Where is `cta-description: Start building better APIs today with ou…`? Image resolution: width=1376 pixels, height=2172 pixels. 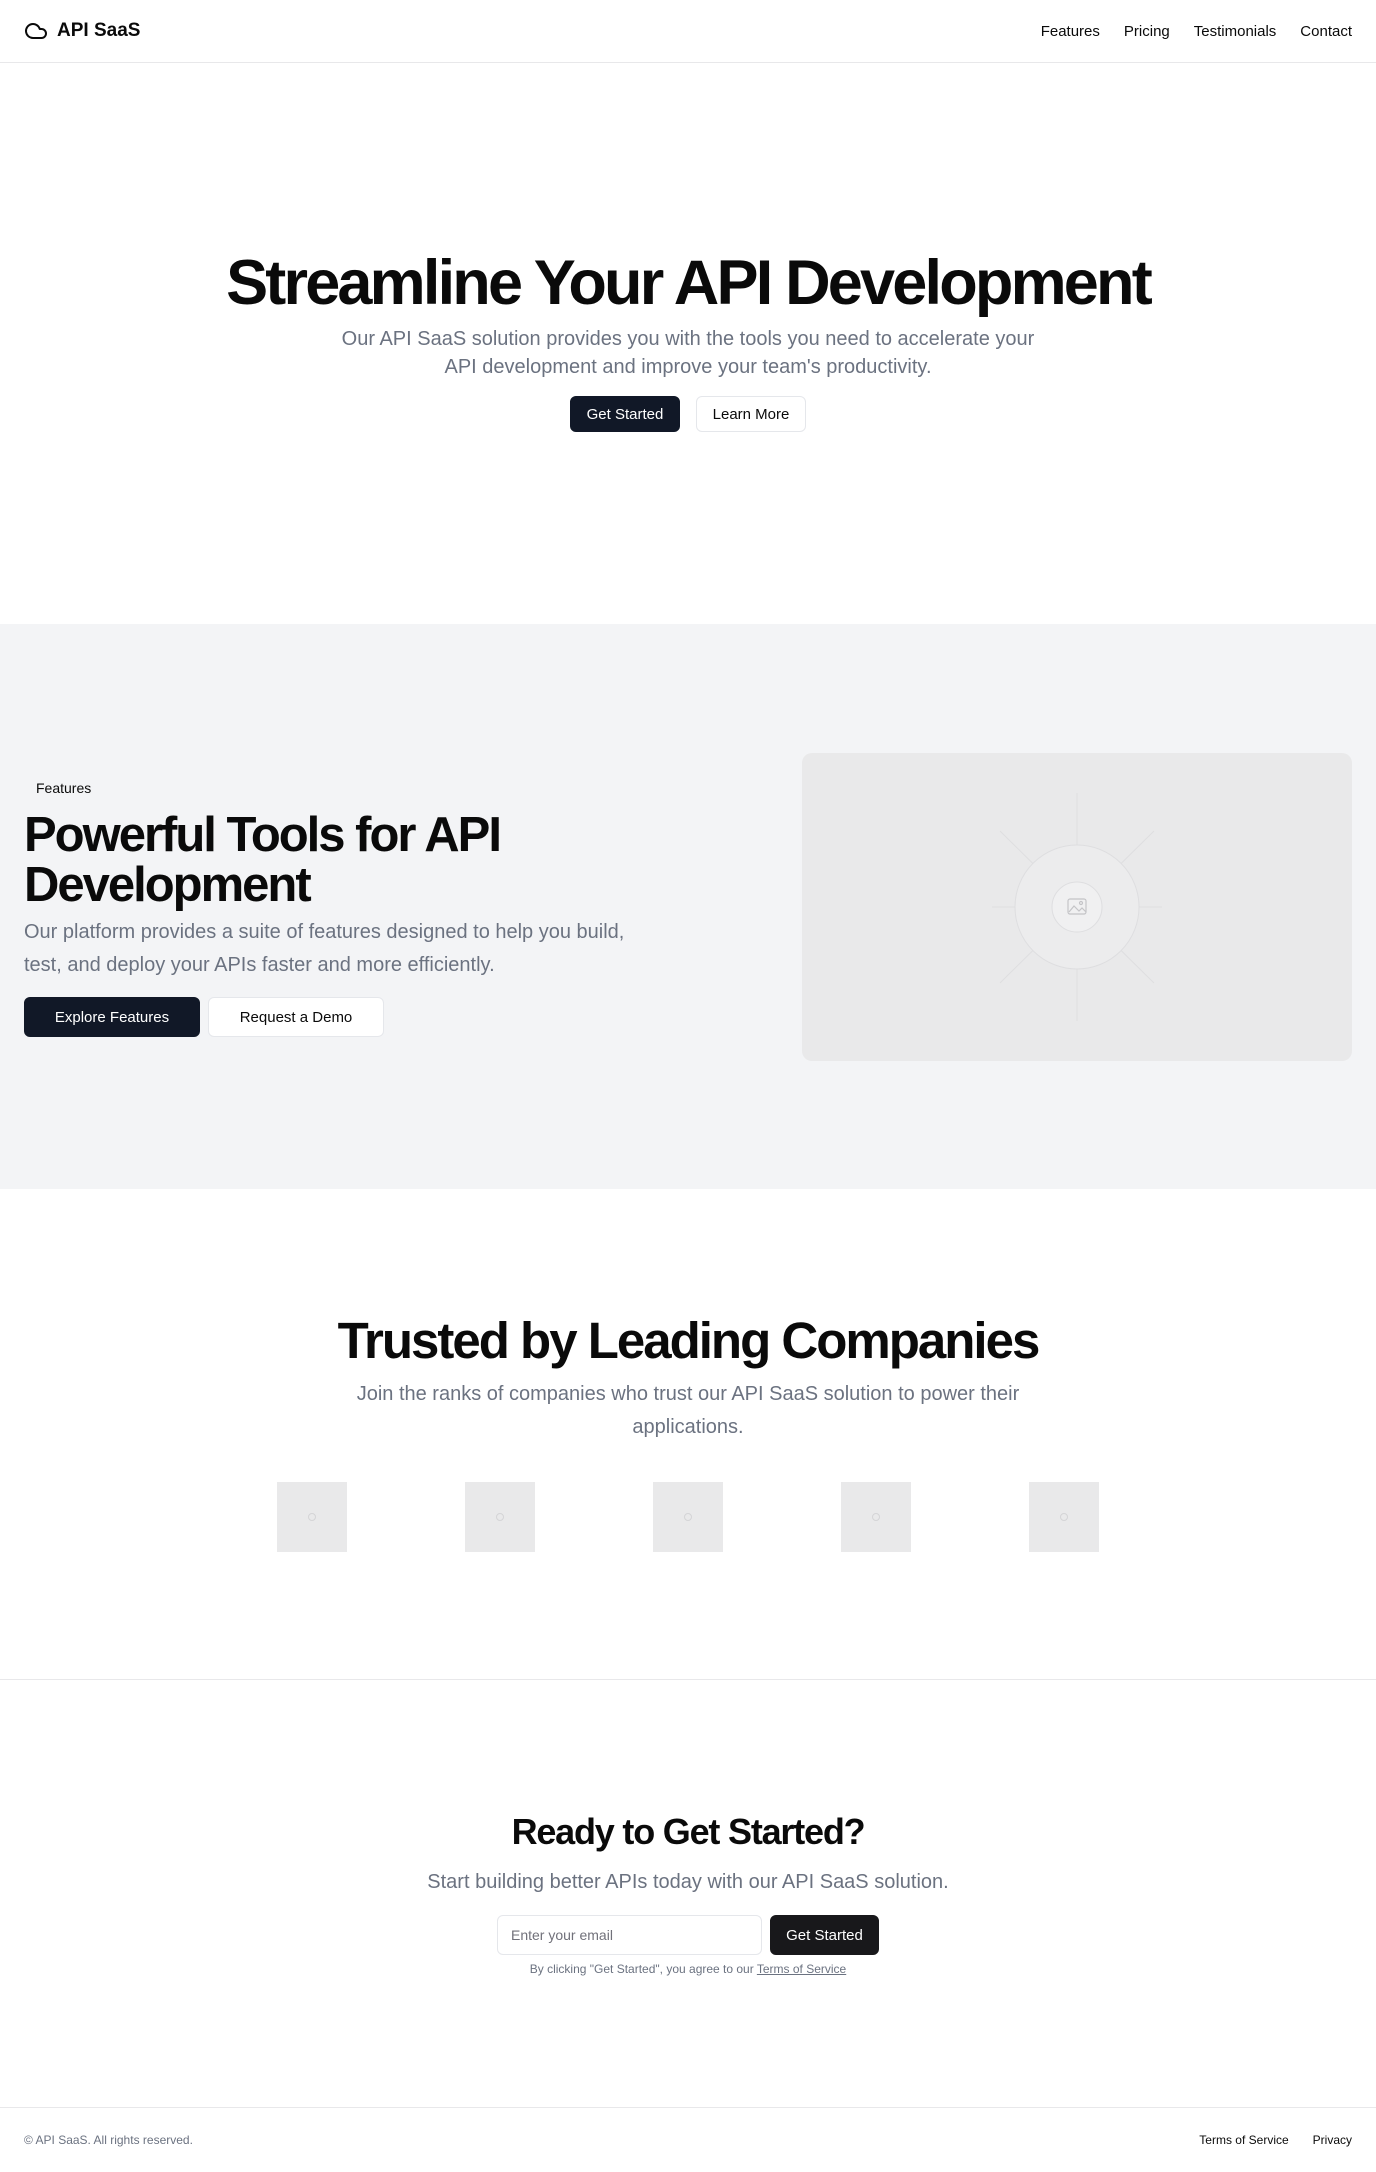 cta-description: Start building better APIs today with ou… is located at coordinates (688, 1882).